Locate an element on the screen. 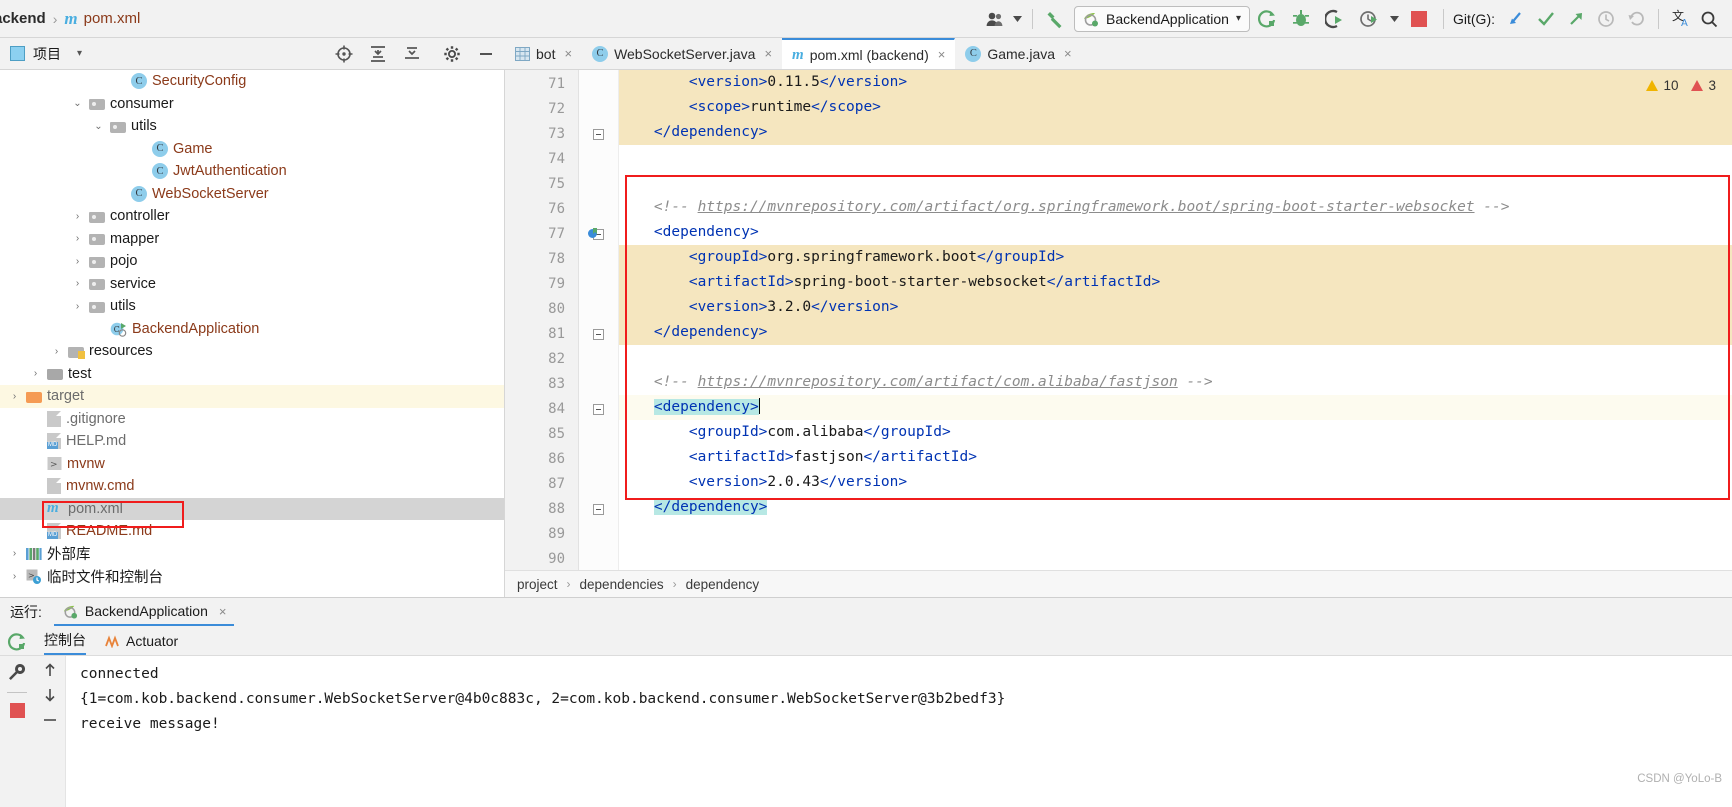  editor-tab-pom-xml-backend: m pom.xml (backend) × is located at coordinates (869, 53).